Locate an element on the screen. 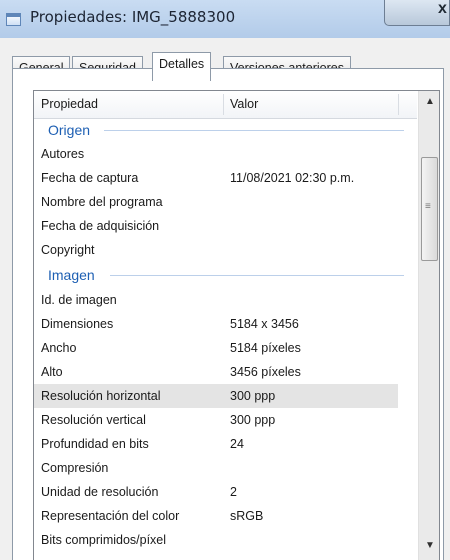 This screenshot has height=560, width=450. property-value: 3456 píxeles is located at coordinates (265, 372).